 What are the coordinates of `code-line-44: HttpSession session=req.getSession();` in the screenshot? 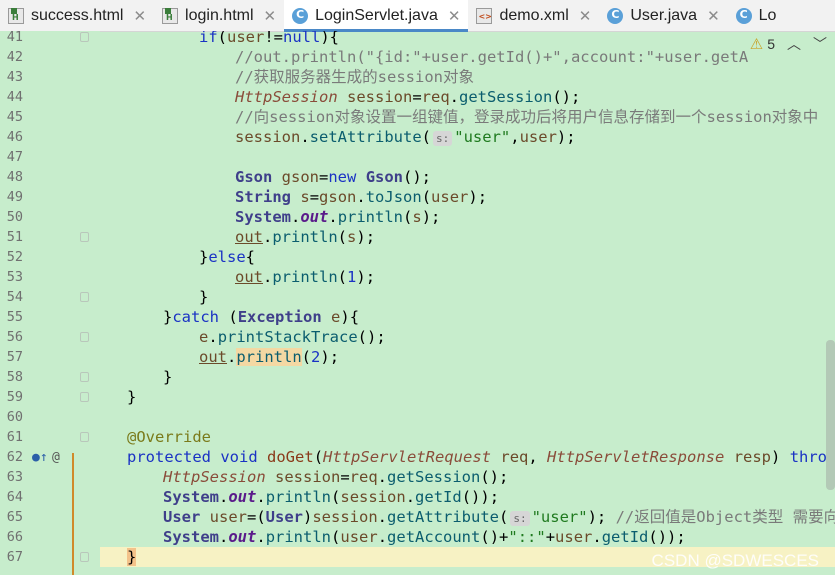 It's located at (408, 97).